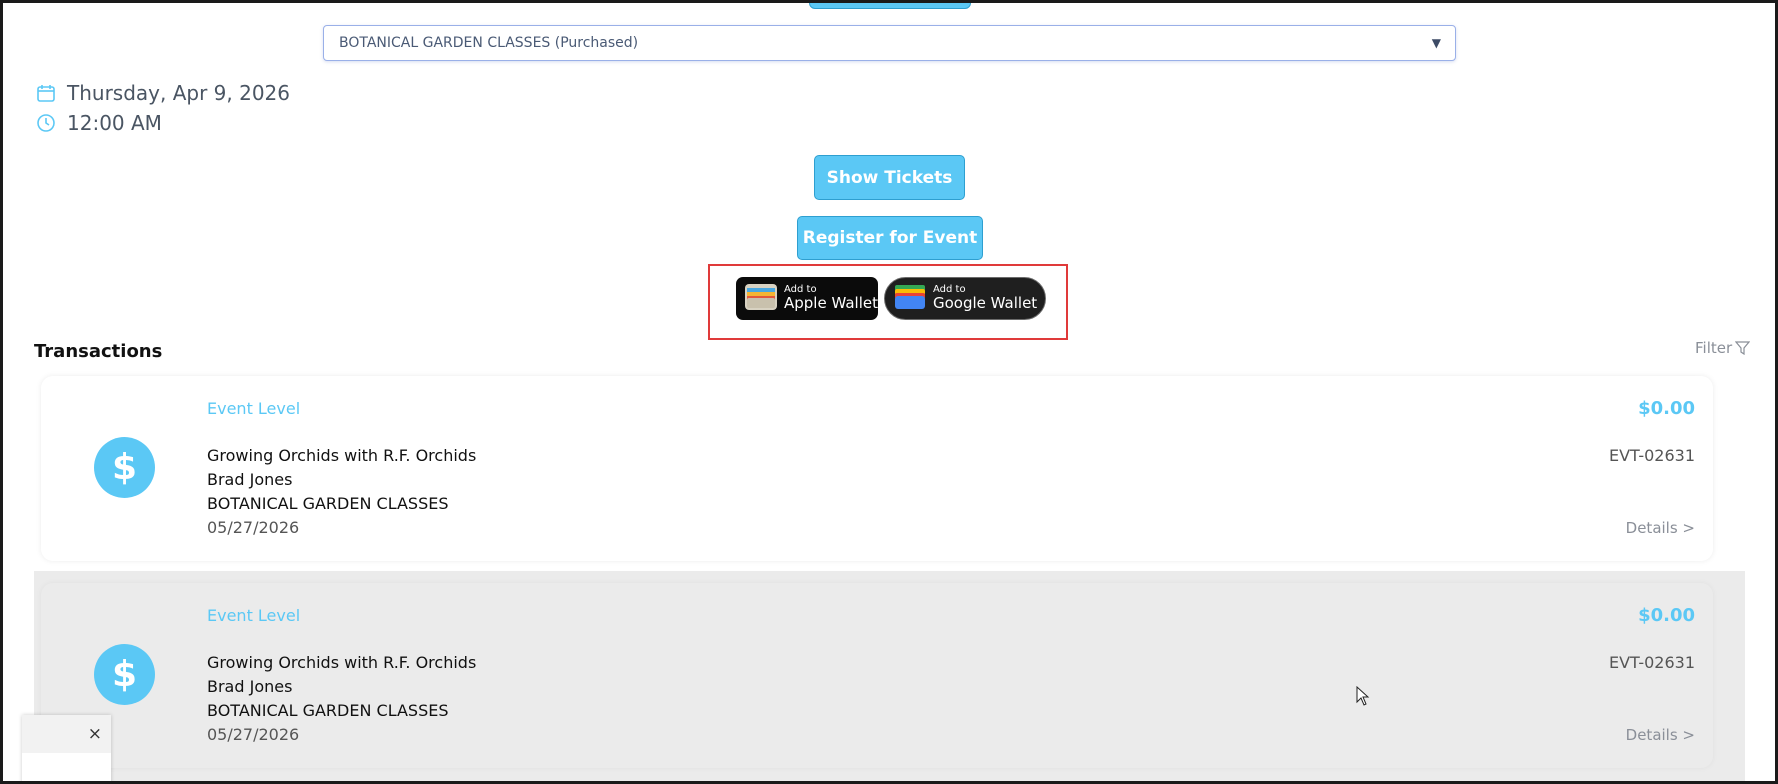 This screenshot has height=784, width=1778. I want to click on apple-wallet-icon, so click(761, 298).